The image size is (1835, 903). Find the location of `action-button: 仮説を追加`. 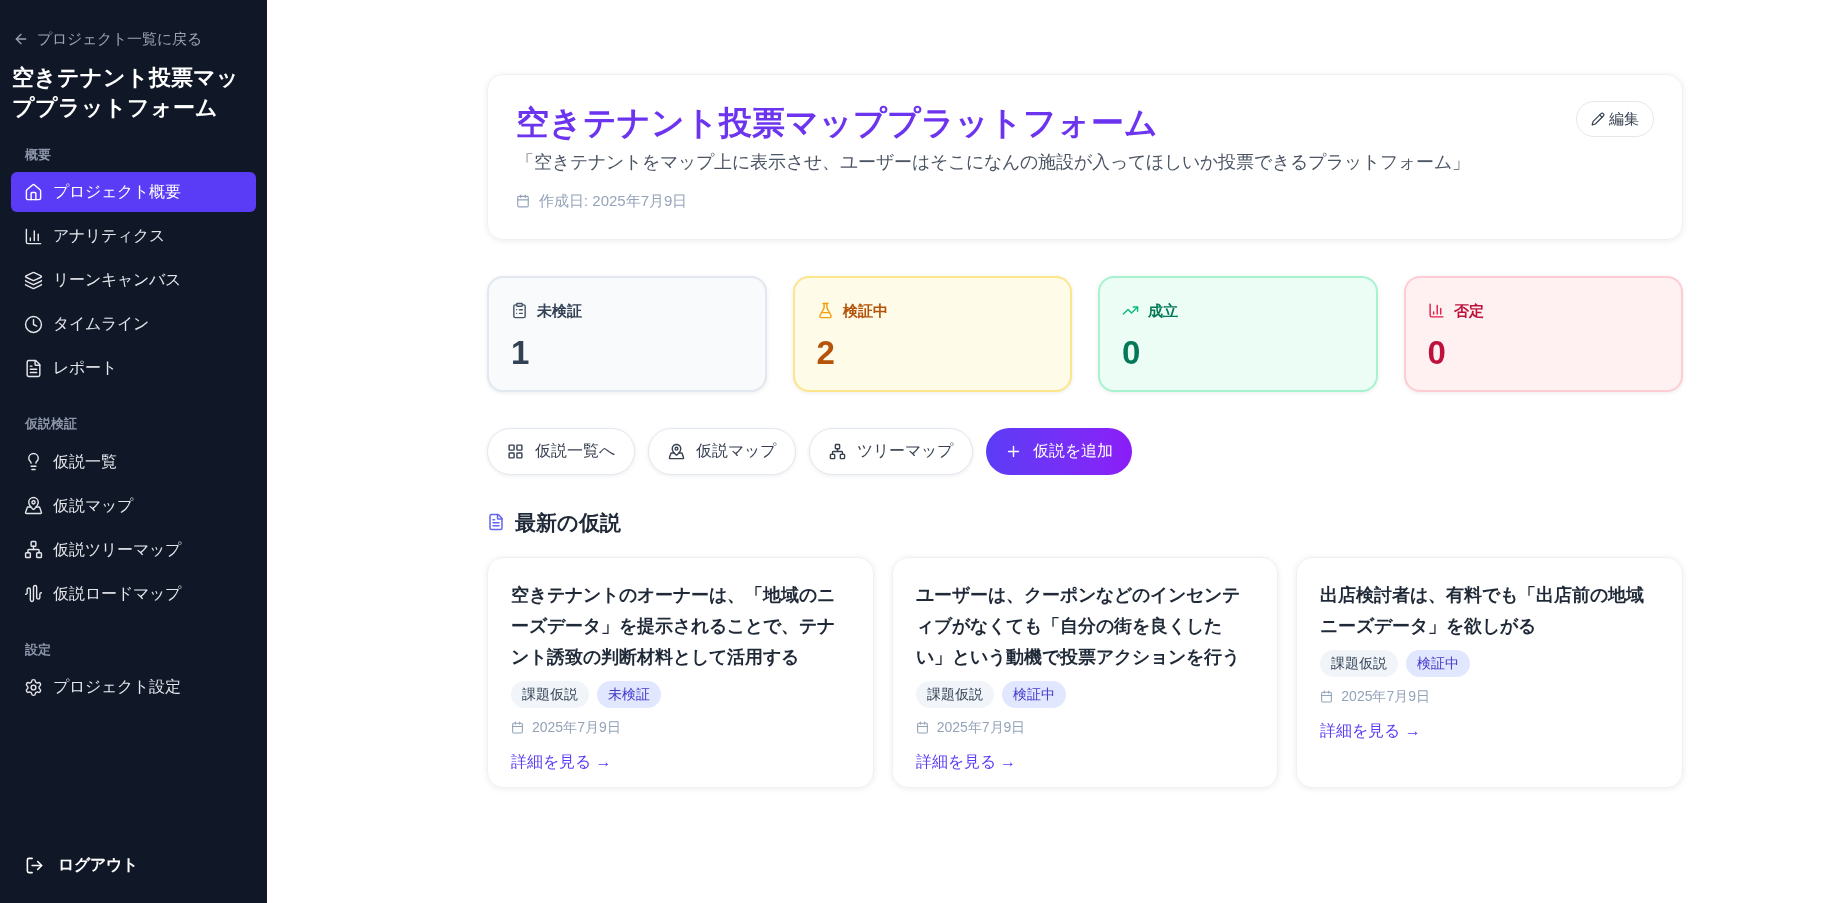

action-button: 仮説を追加 is located at coordinates (1059, 451).